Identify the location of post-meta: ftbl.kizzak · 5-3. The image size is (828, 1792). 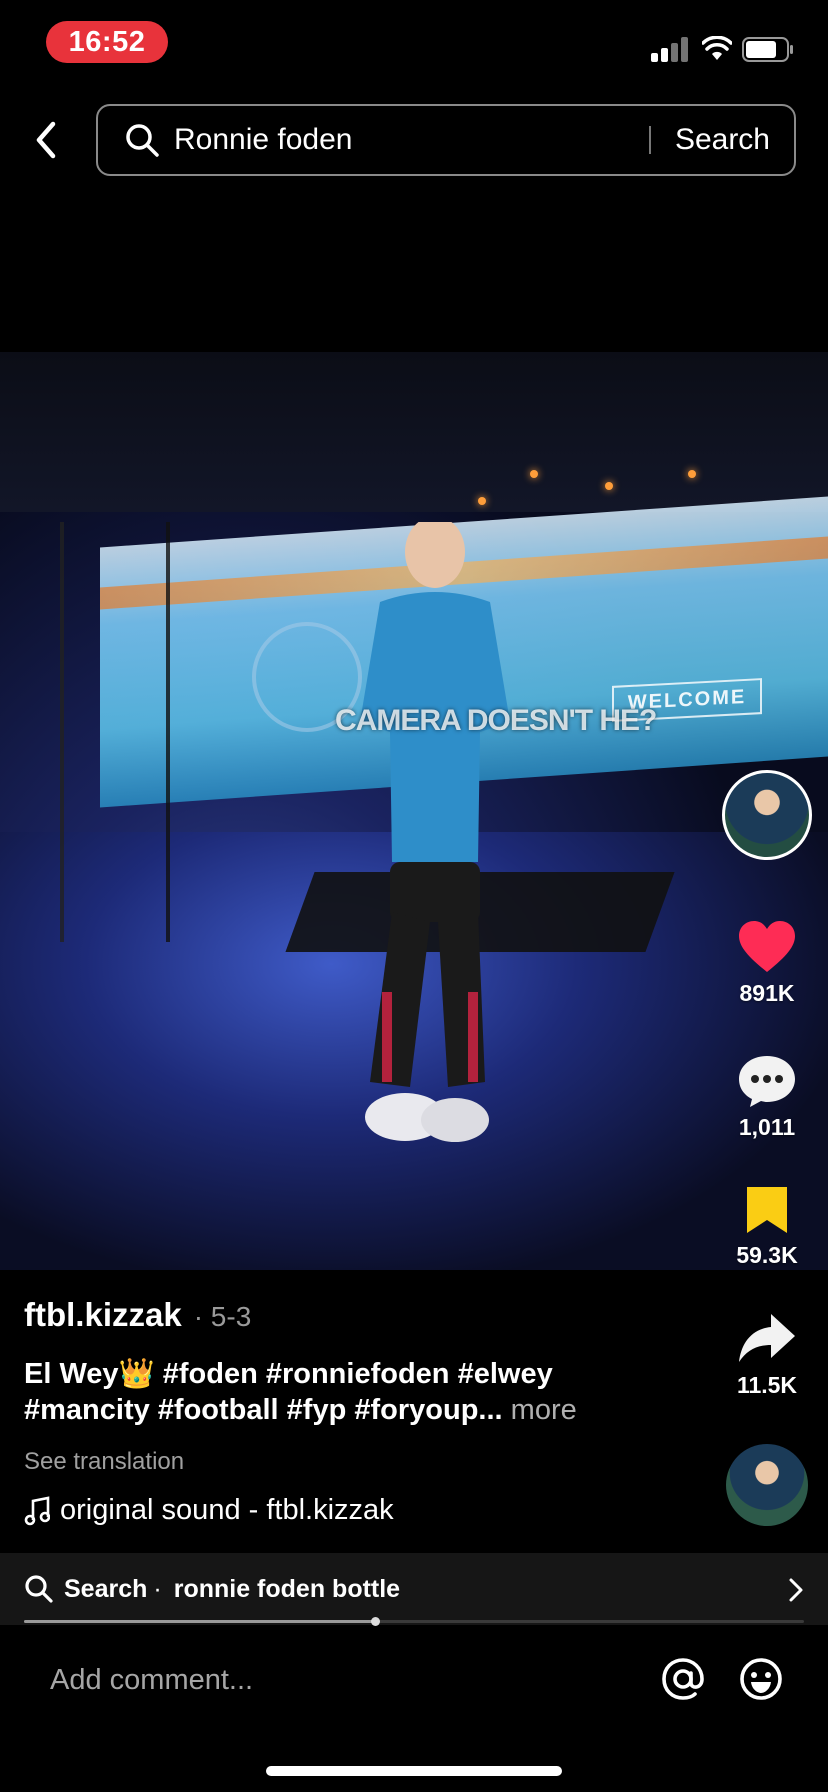
(137, 1315).